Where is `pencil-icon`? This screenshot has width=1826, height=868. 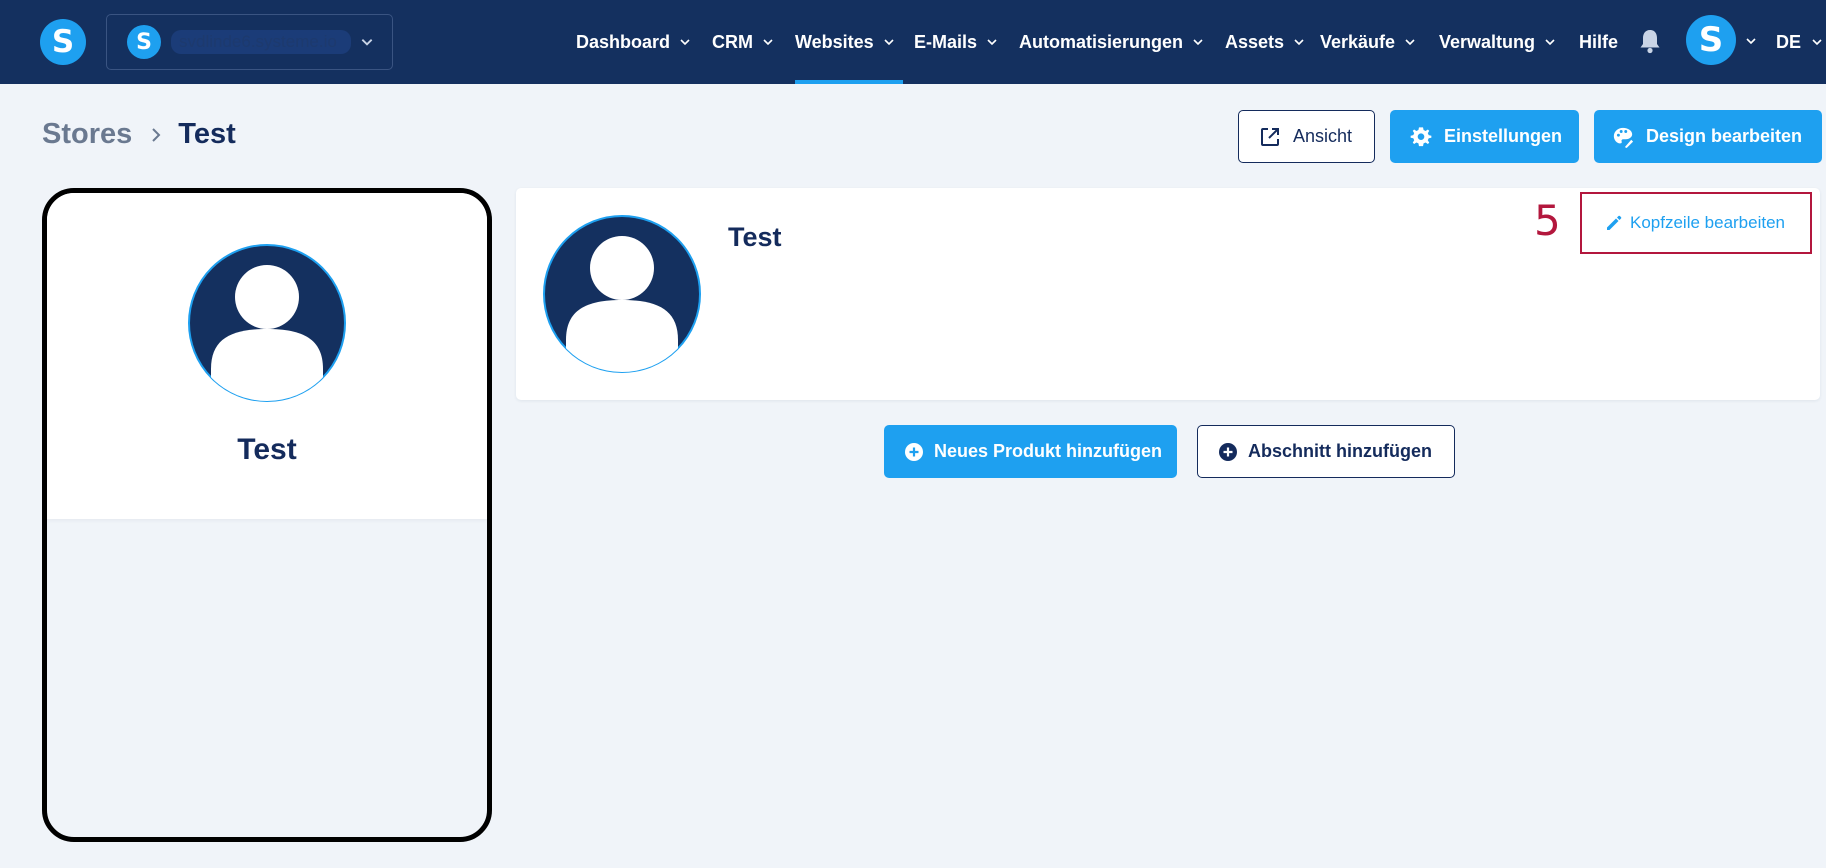 pencil-icon is located at coordinates (1614, 222).